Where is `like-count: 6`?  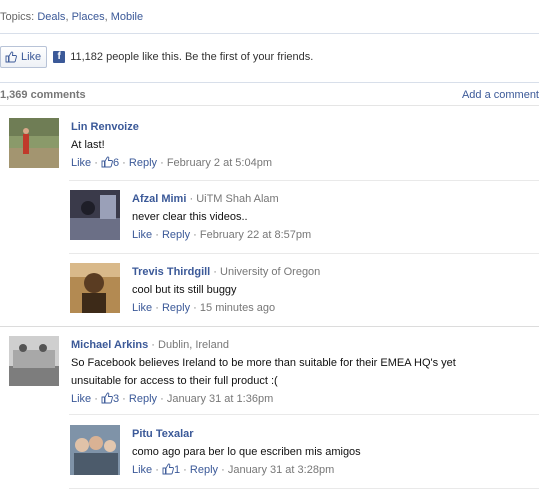 like-count: 6 is located at coordinates (116, 163).